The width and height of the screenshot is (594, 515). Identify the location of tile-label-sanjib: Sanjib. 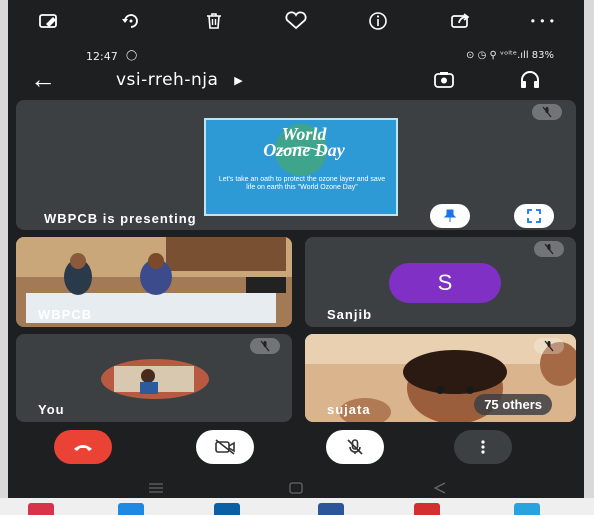
(350, 314).